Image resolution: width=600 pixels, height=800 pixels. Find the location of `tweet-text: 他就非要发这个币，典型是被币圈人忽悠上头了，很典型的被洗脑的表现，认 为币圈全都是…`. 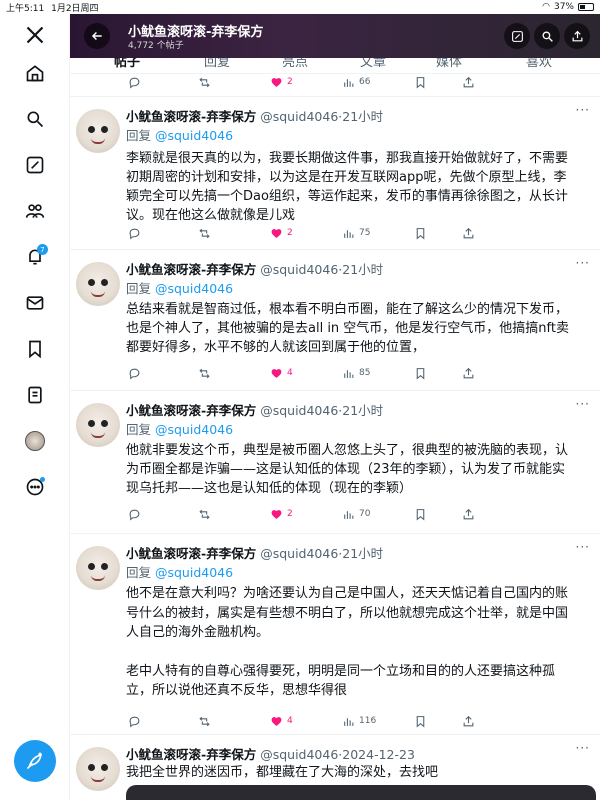

tweet-text: 他就非要发这个币，典型是被币圈人忽悠上头了，很典型的被洗脑的表现，认 为币圈全都是… is located at coordinates (347, 469).